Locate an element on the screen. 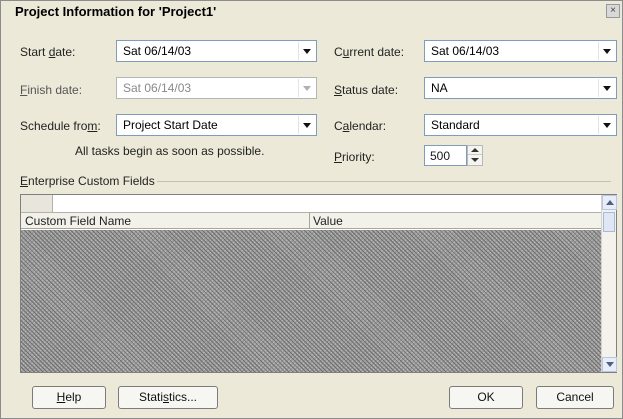  finish-date-value: Sat 06/14/03 is located at coordinates (157, 88).